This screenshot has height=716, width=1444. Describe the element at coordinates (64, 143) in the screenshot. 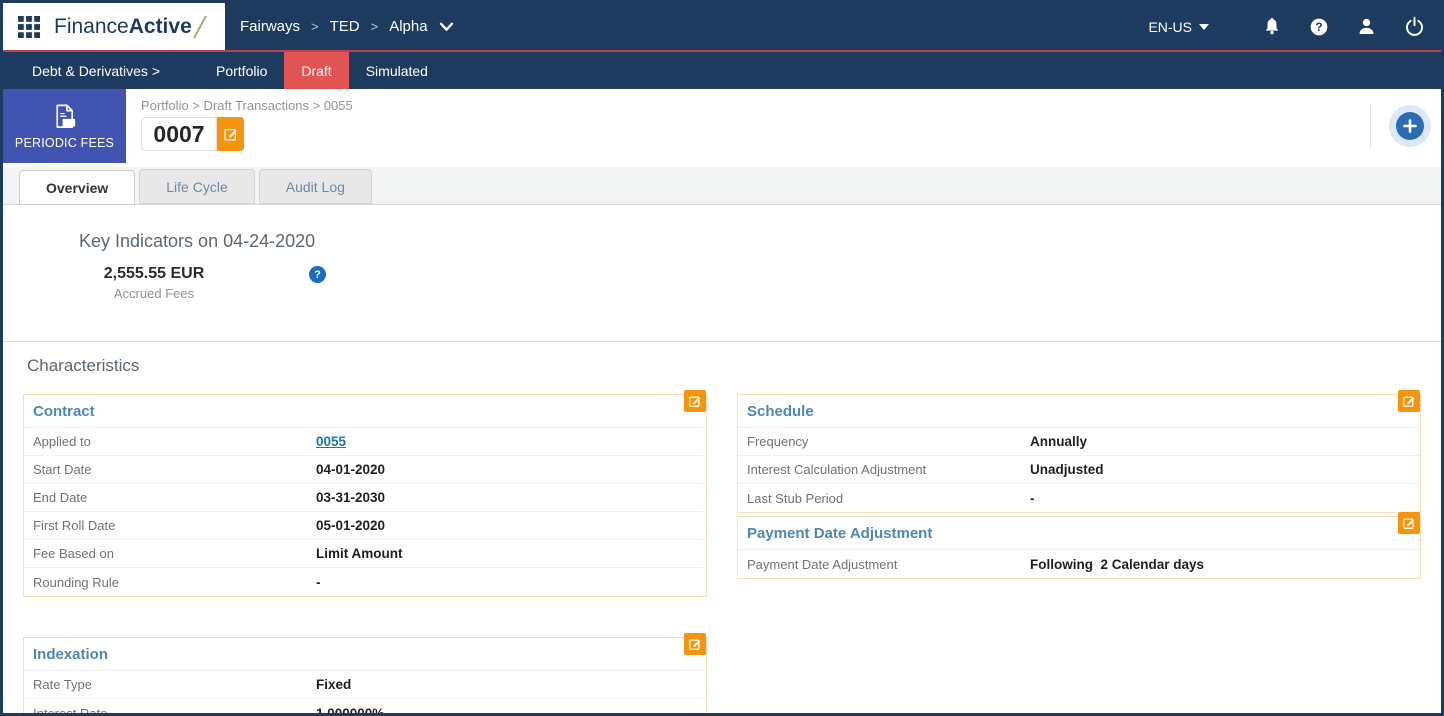

I see `module-label: PERIODIC FEES` at that location.